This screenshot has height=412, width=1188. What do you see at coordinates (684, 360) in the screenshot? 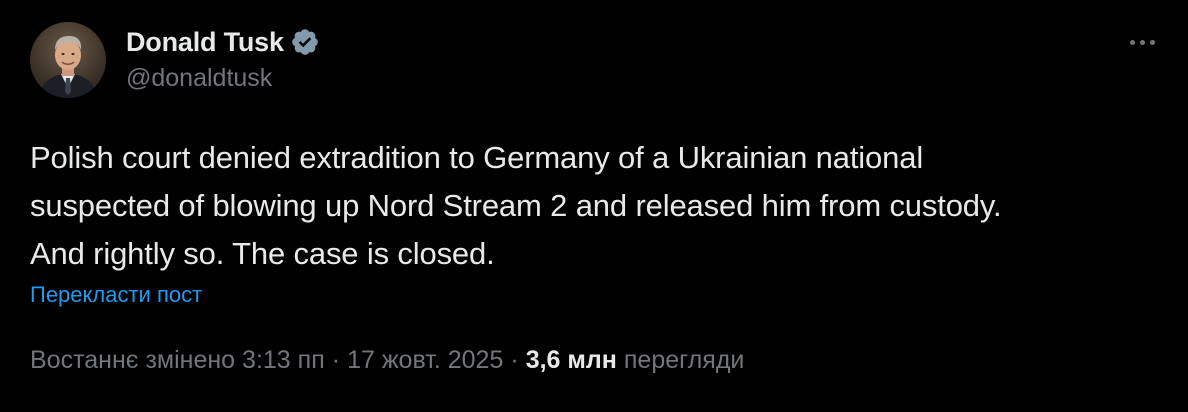
I see `views-label: перегляди` at bounding box center [684, 360].